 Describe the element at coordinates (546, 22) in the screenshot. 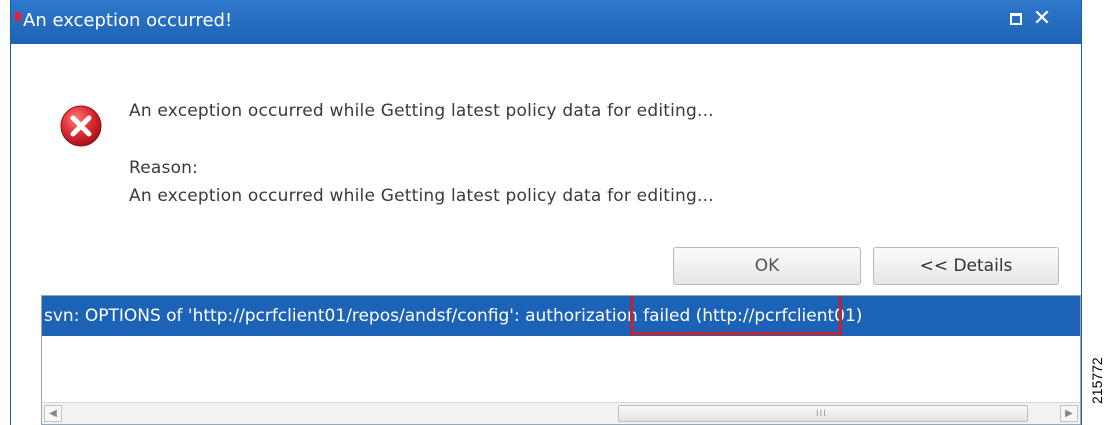

I see `dialog-titlebar: An exception occurred! ✕` at that location.